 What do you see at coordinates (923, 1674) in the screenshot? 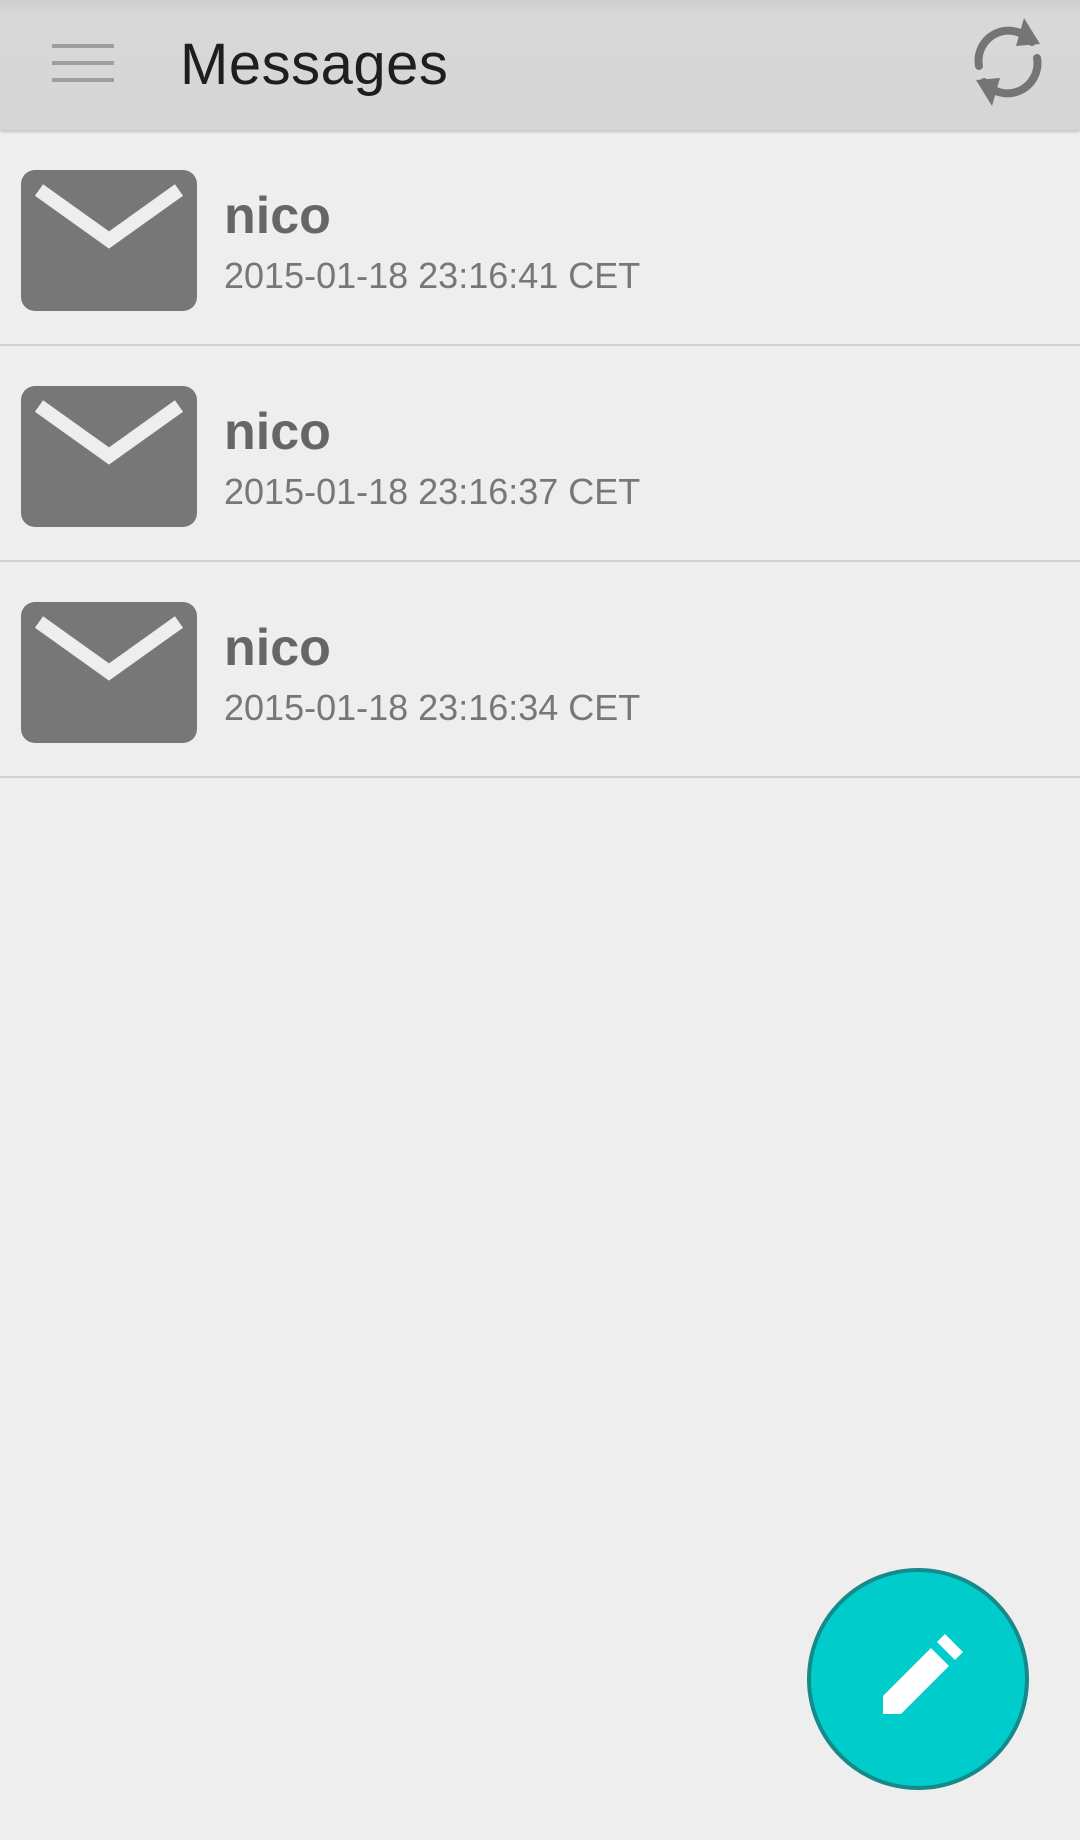
I see `pencil-icon` at bounding box center [923, 1674].